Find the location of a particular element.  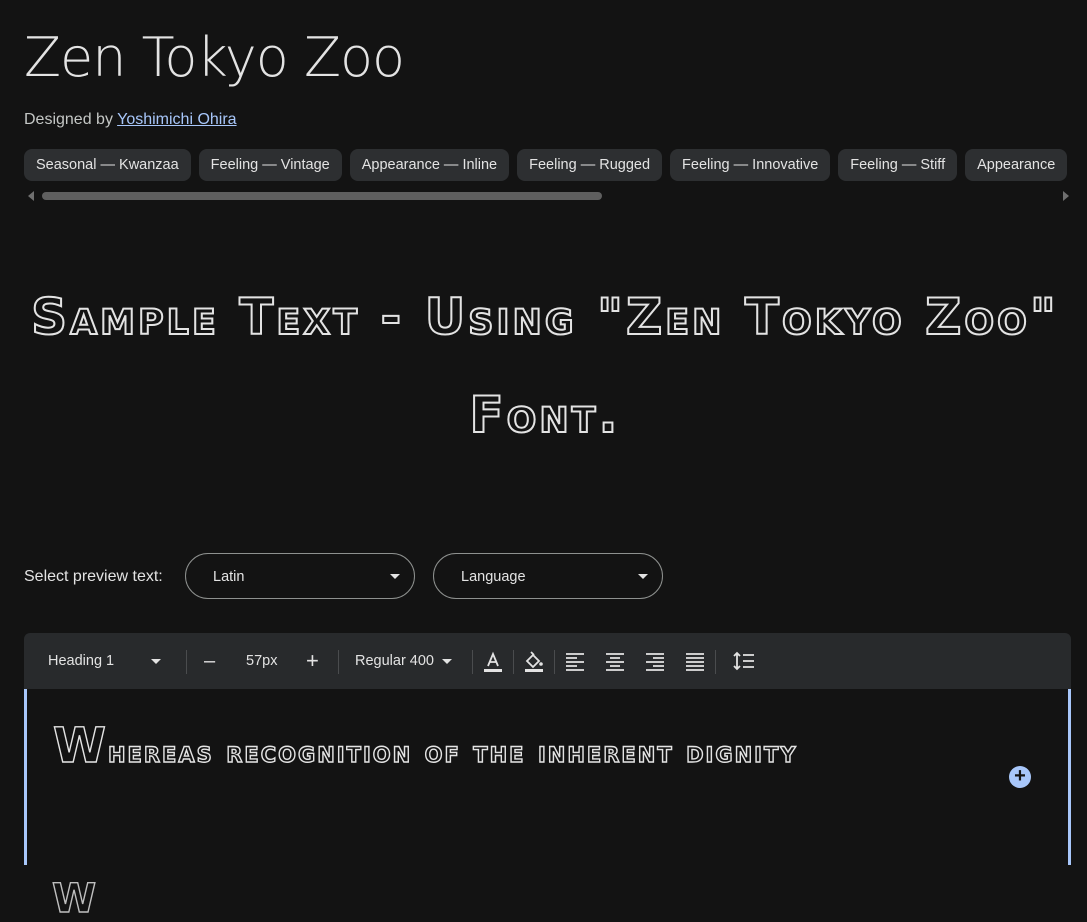

line-spacing-icon is located at coordinates (744, 661).